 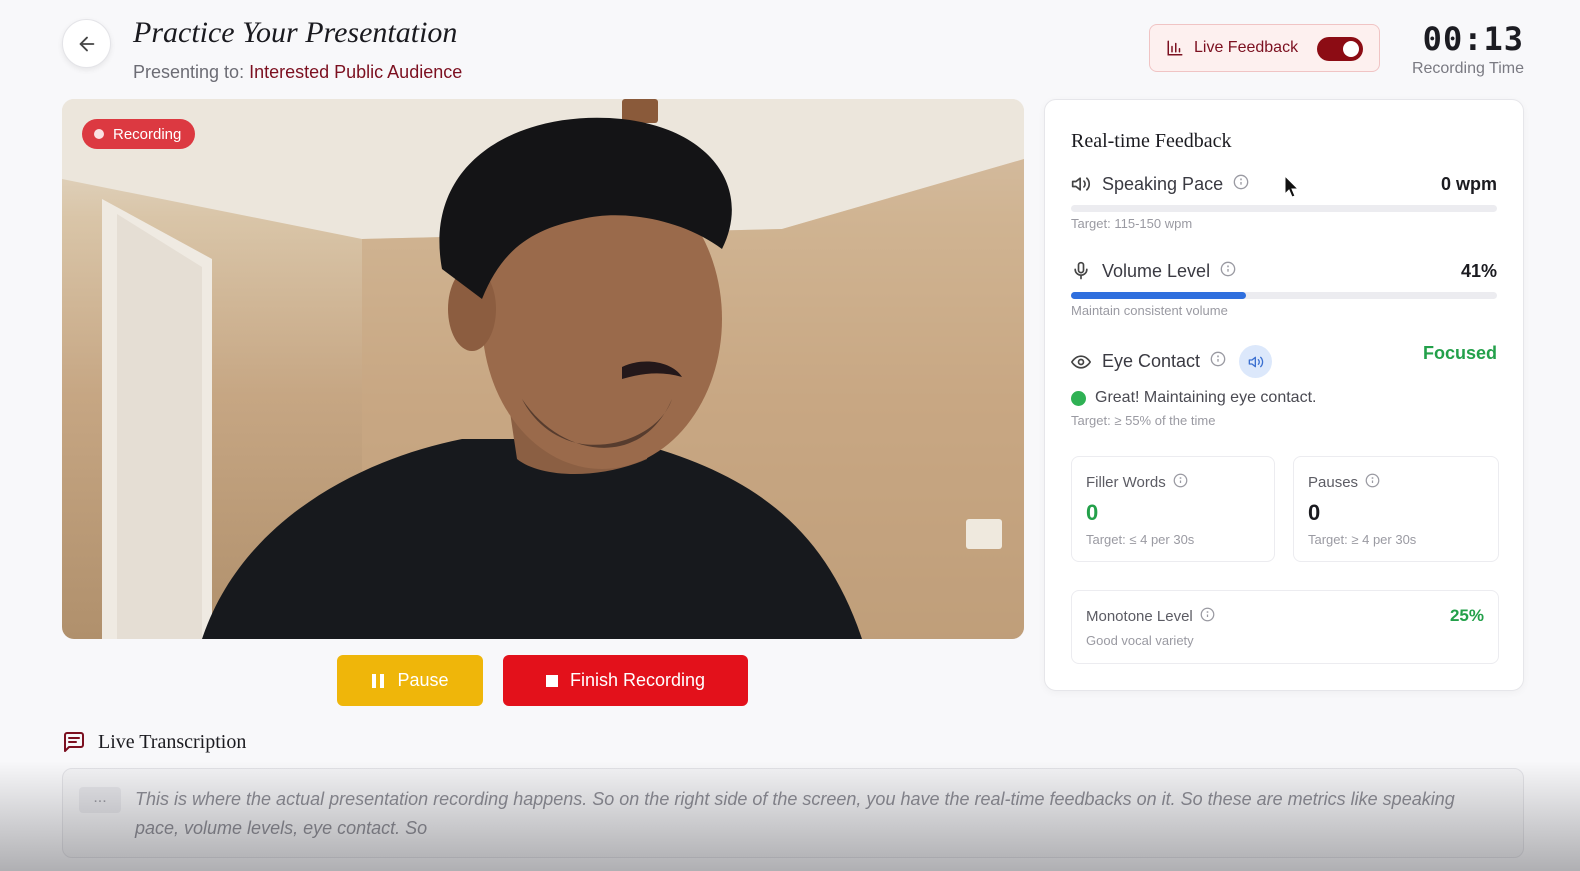 I want to click on volume-level-fill, so click(x=1158, y=295).